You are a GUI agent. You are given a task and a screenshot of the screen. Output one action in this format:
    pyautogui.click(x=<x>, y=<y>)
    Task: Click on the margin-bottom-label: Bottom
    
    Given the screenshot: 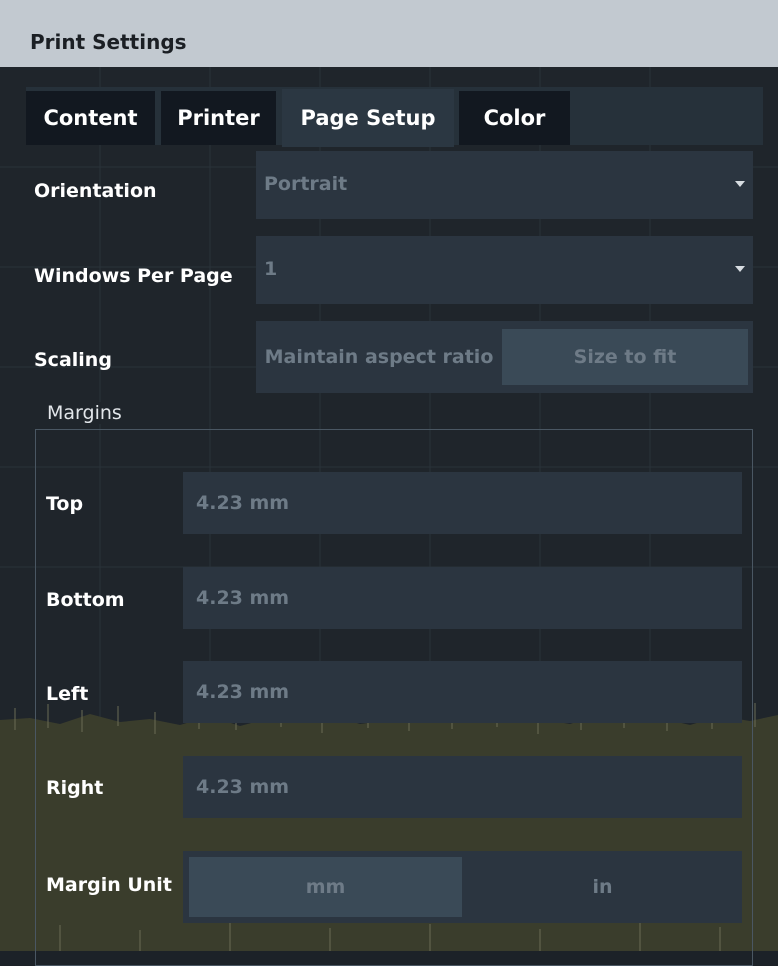 What is the action you would take?
    pyautogui.click(x=85, y=600)
    